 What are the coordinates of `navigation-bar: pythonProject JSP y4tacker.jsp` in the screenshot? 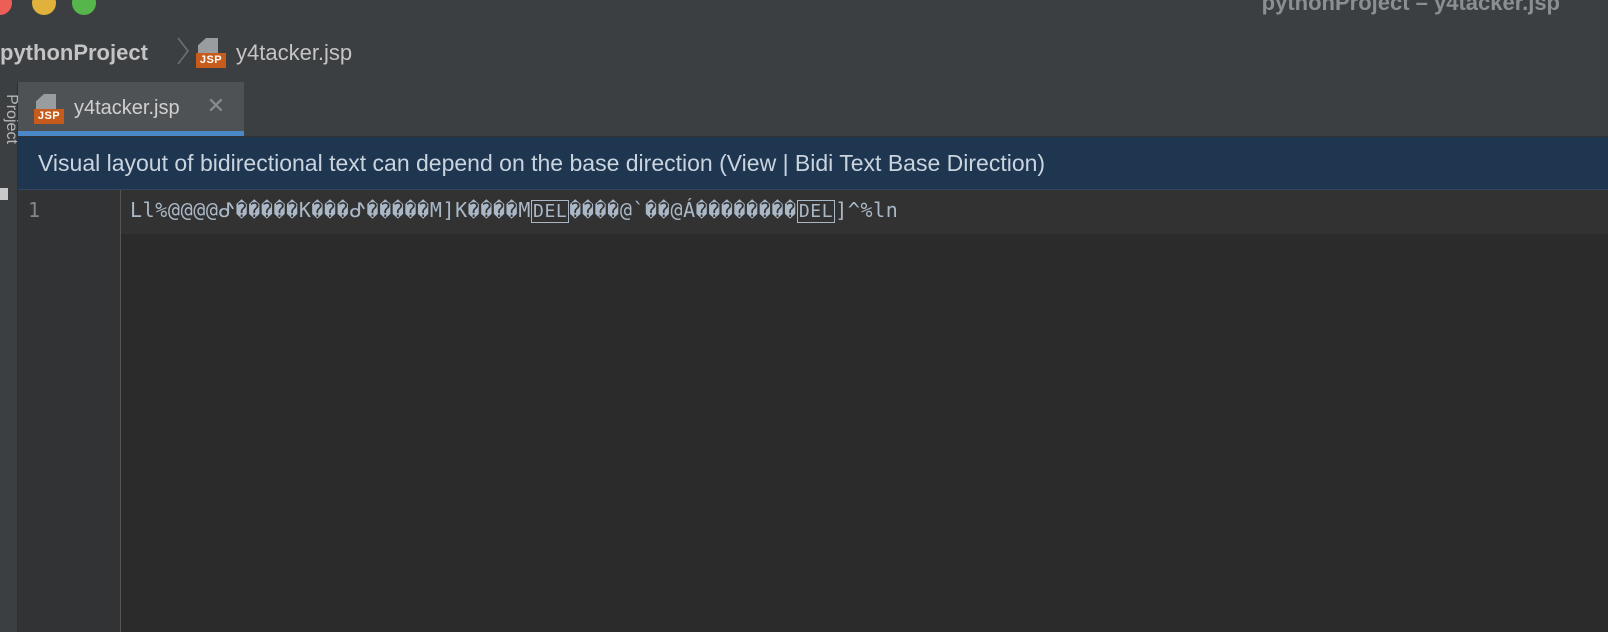 It's located at (804, 52).